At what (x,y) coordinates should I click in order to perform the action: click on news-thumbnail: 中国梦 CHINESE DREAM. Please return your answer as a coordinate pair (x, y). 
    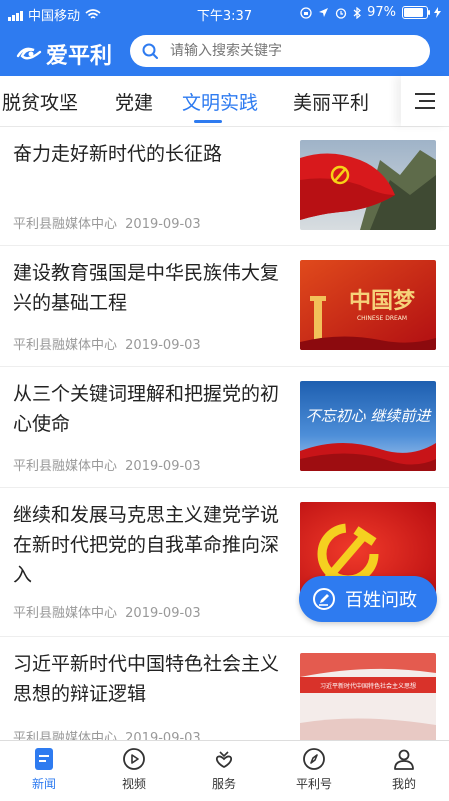
    Looking at the image, I should click on (368, 305).